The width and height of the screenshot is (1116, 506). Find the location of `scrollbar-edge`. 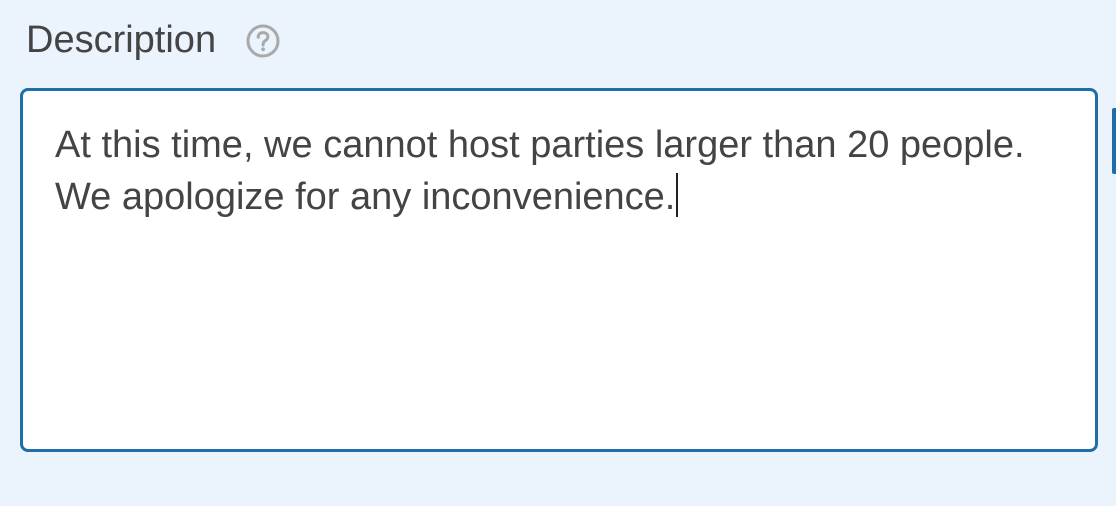

scrollbar-edge is located at coordinates (1114, 141).